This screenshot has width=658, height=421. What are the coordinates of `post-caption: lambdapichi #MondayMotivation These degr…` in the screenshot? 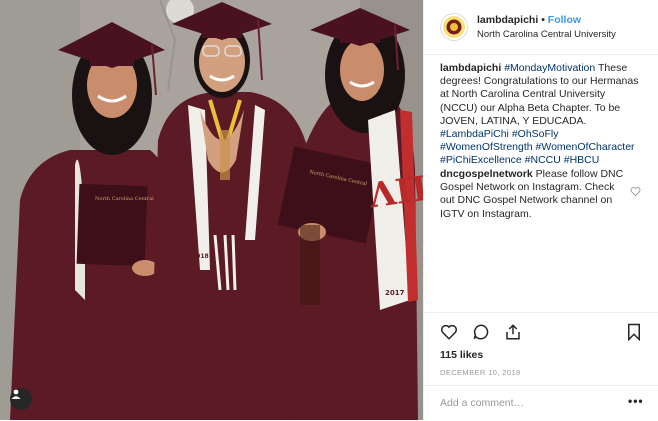 It's located at (542, 115).